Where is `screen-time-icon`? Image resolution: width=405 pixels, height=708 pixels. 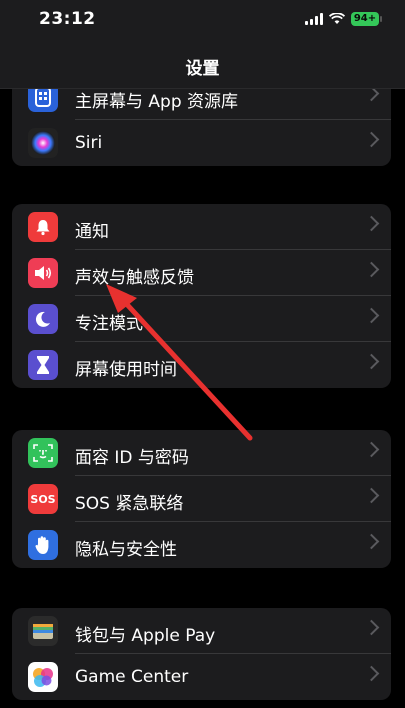 screen-time-icon is located at coordinates (43, 365).